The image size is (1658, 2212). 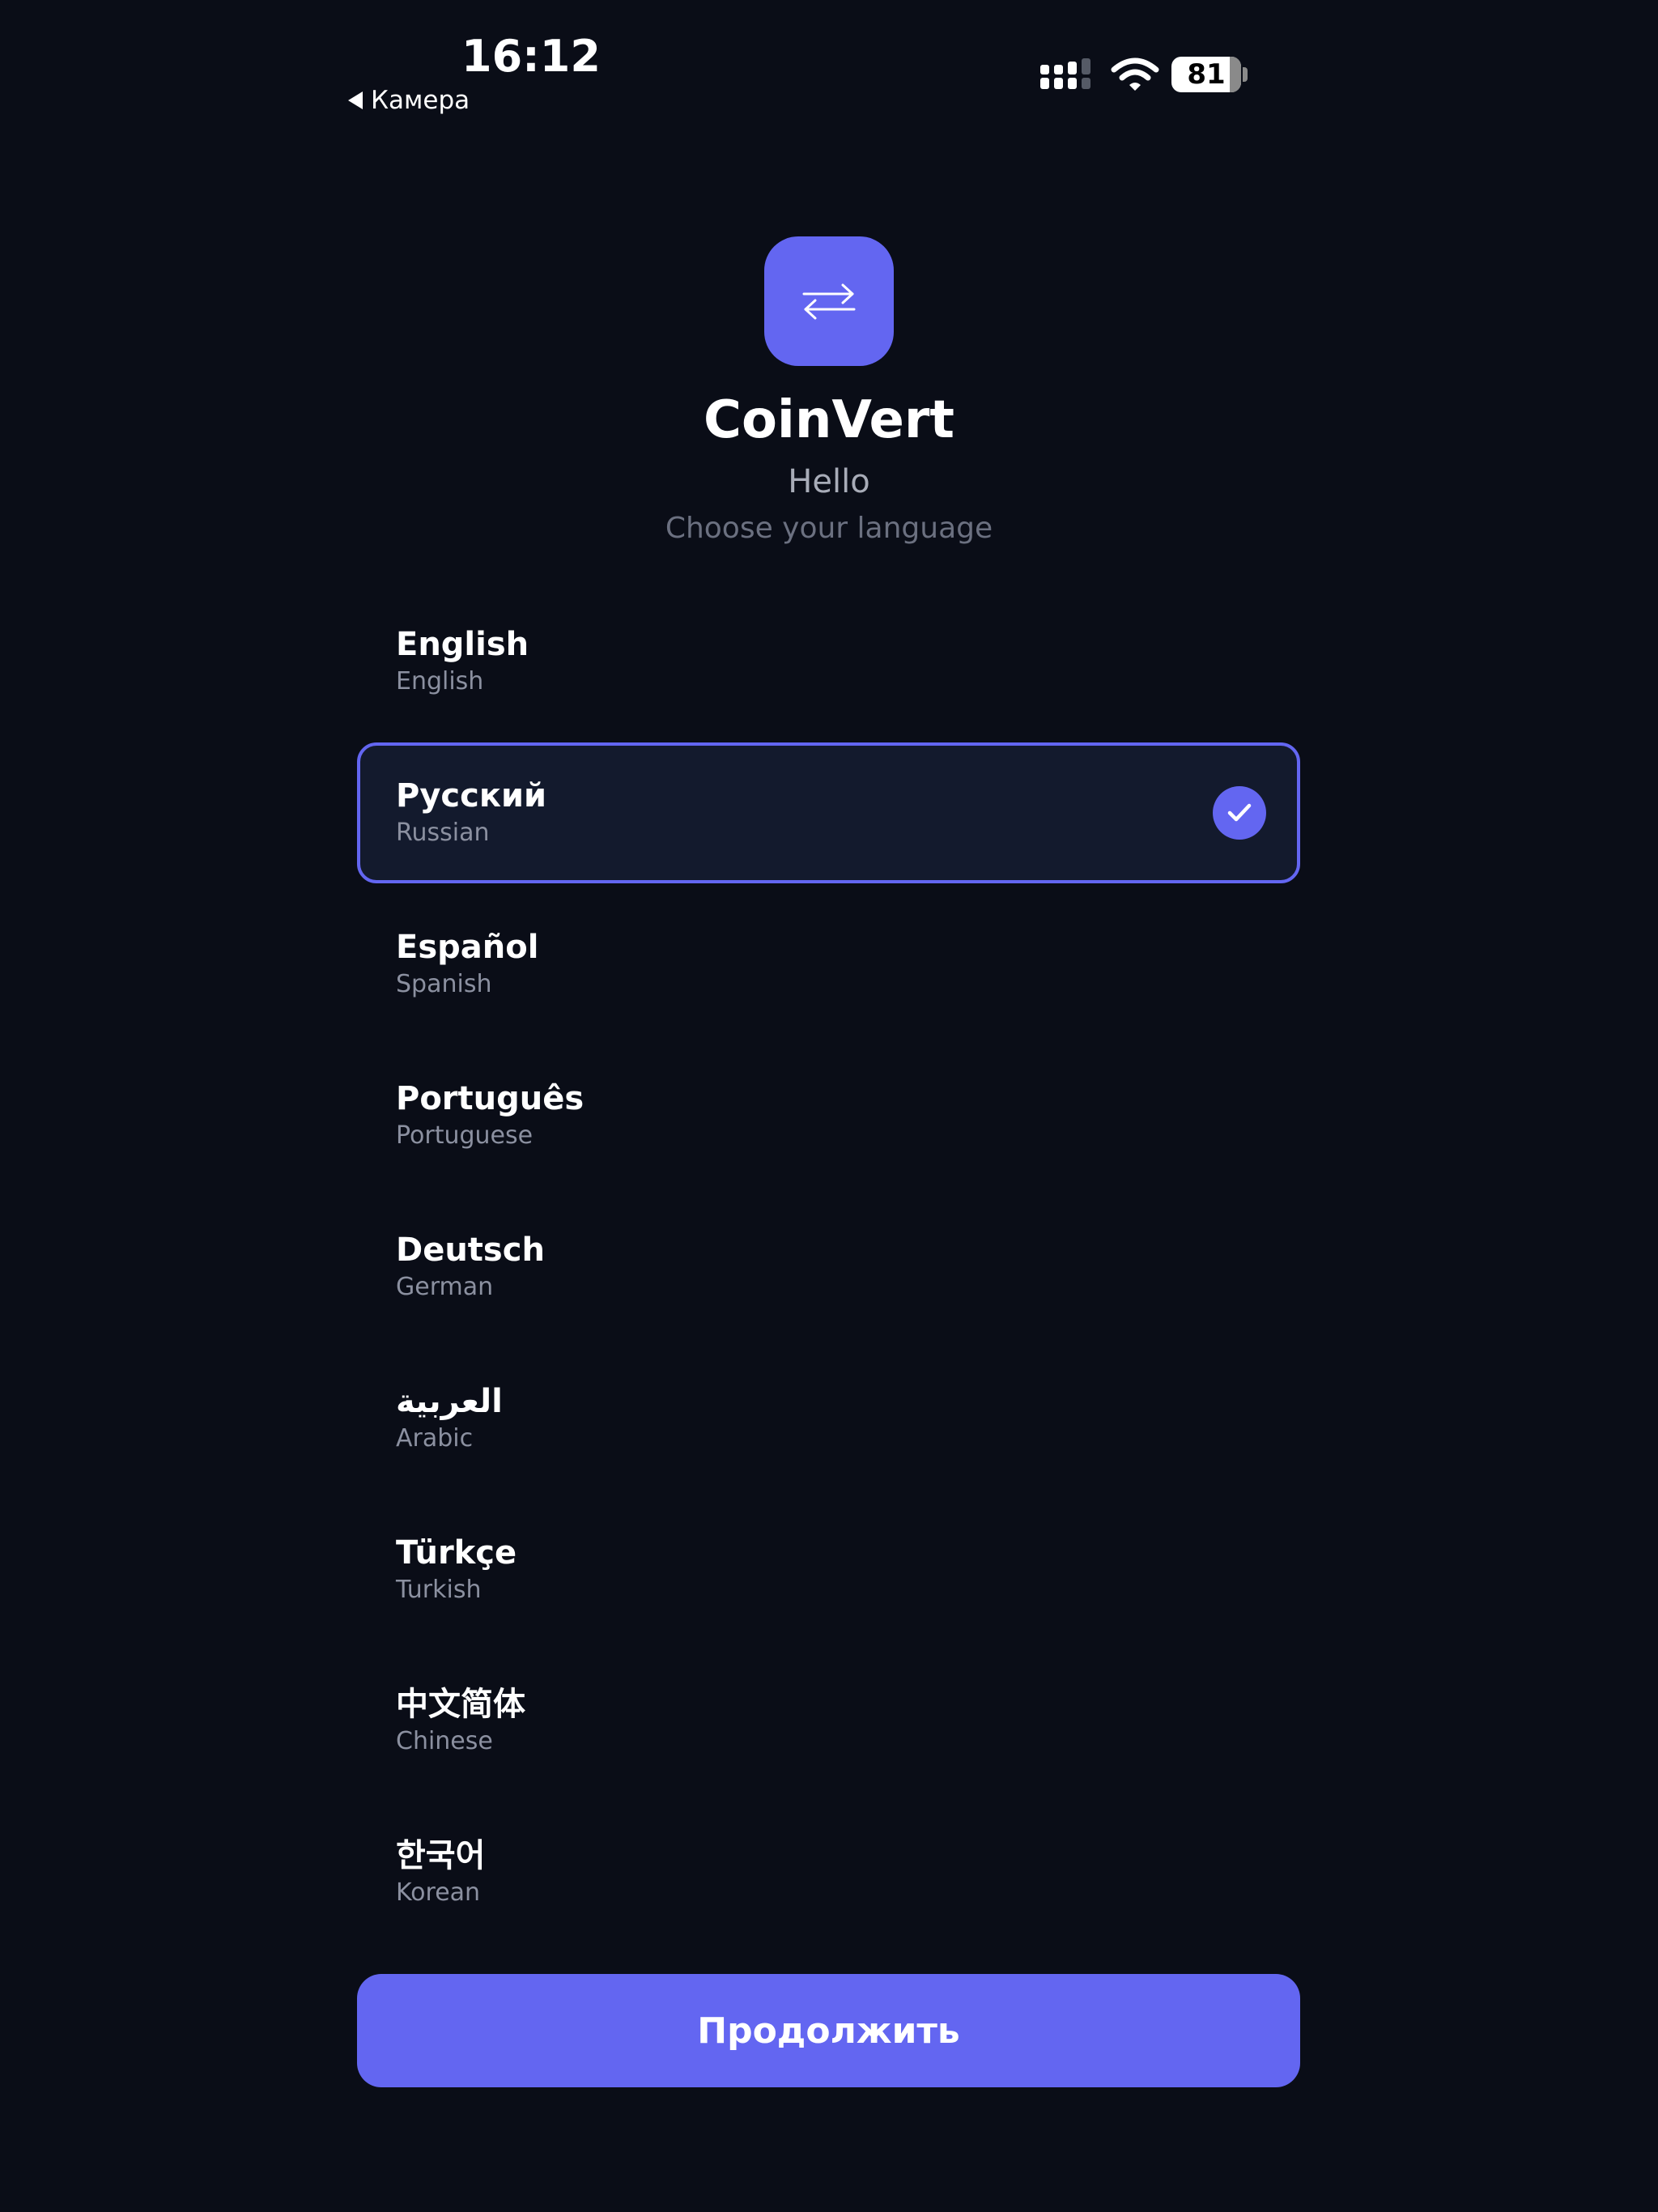 What do you see at coordinates (445, 1287) in the screenshot?
I see `language-english-name: German` at bounding box center [445, 1287].